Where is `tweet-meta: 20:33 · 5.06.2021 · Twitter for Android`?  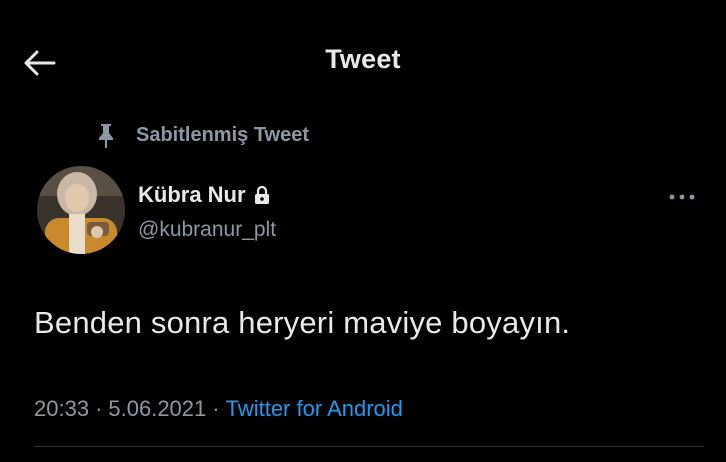 tweet-meta: 20:33 · 5.06.2021 · Twitter for Android is located at coordinates (218, 409).